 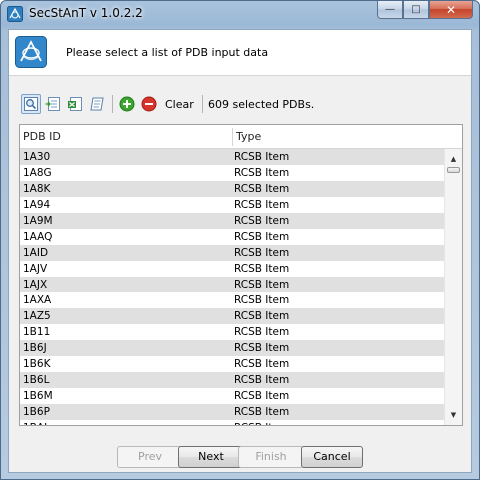 I want to click on close-button: ✕, so click(x=451, y=10).